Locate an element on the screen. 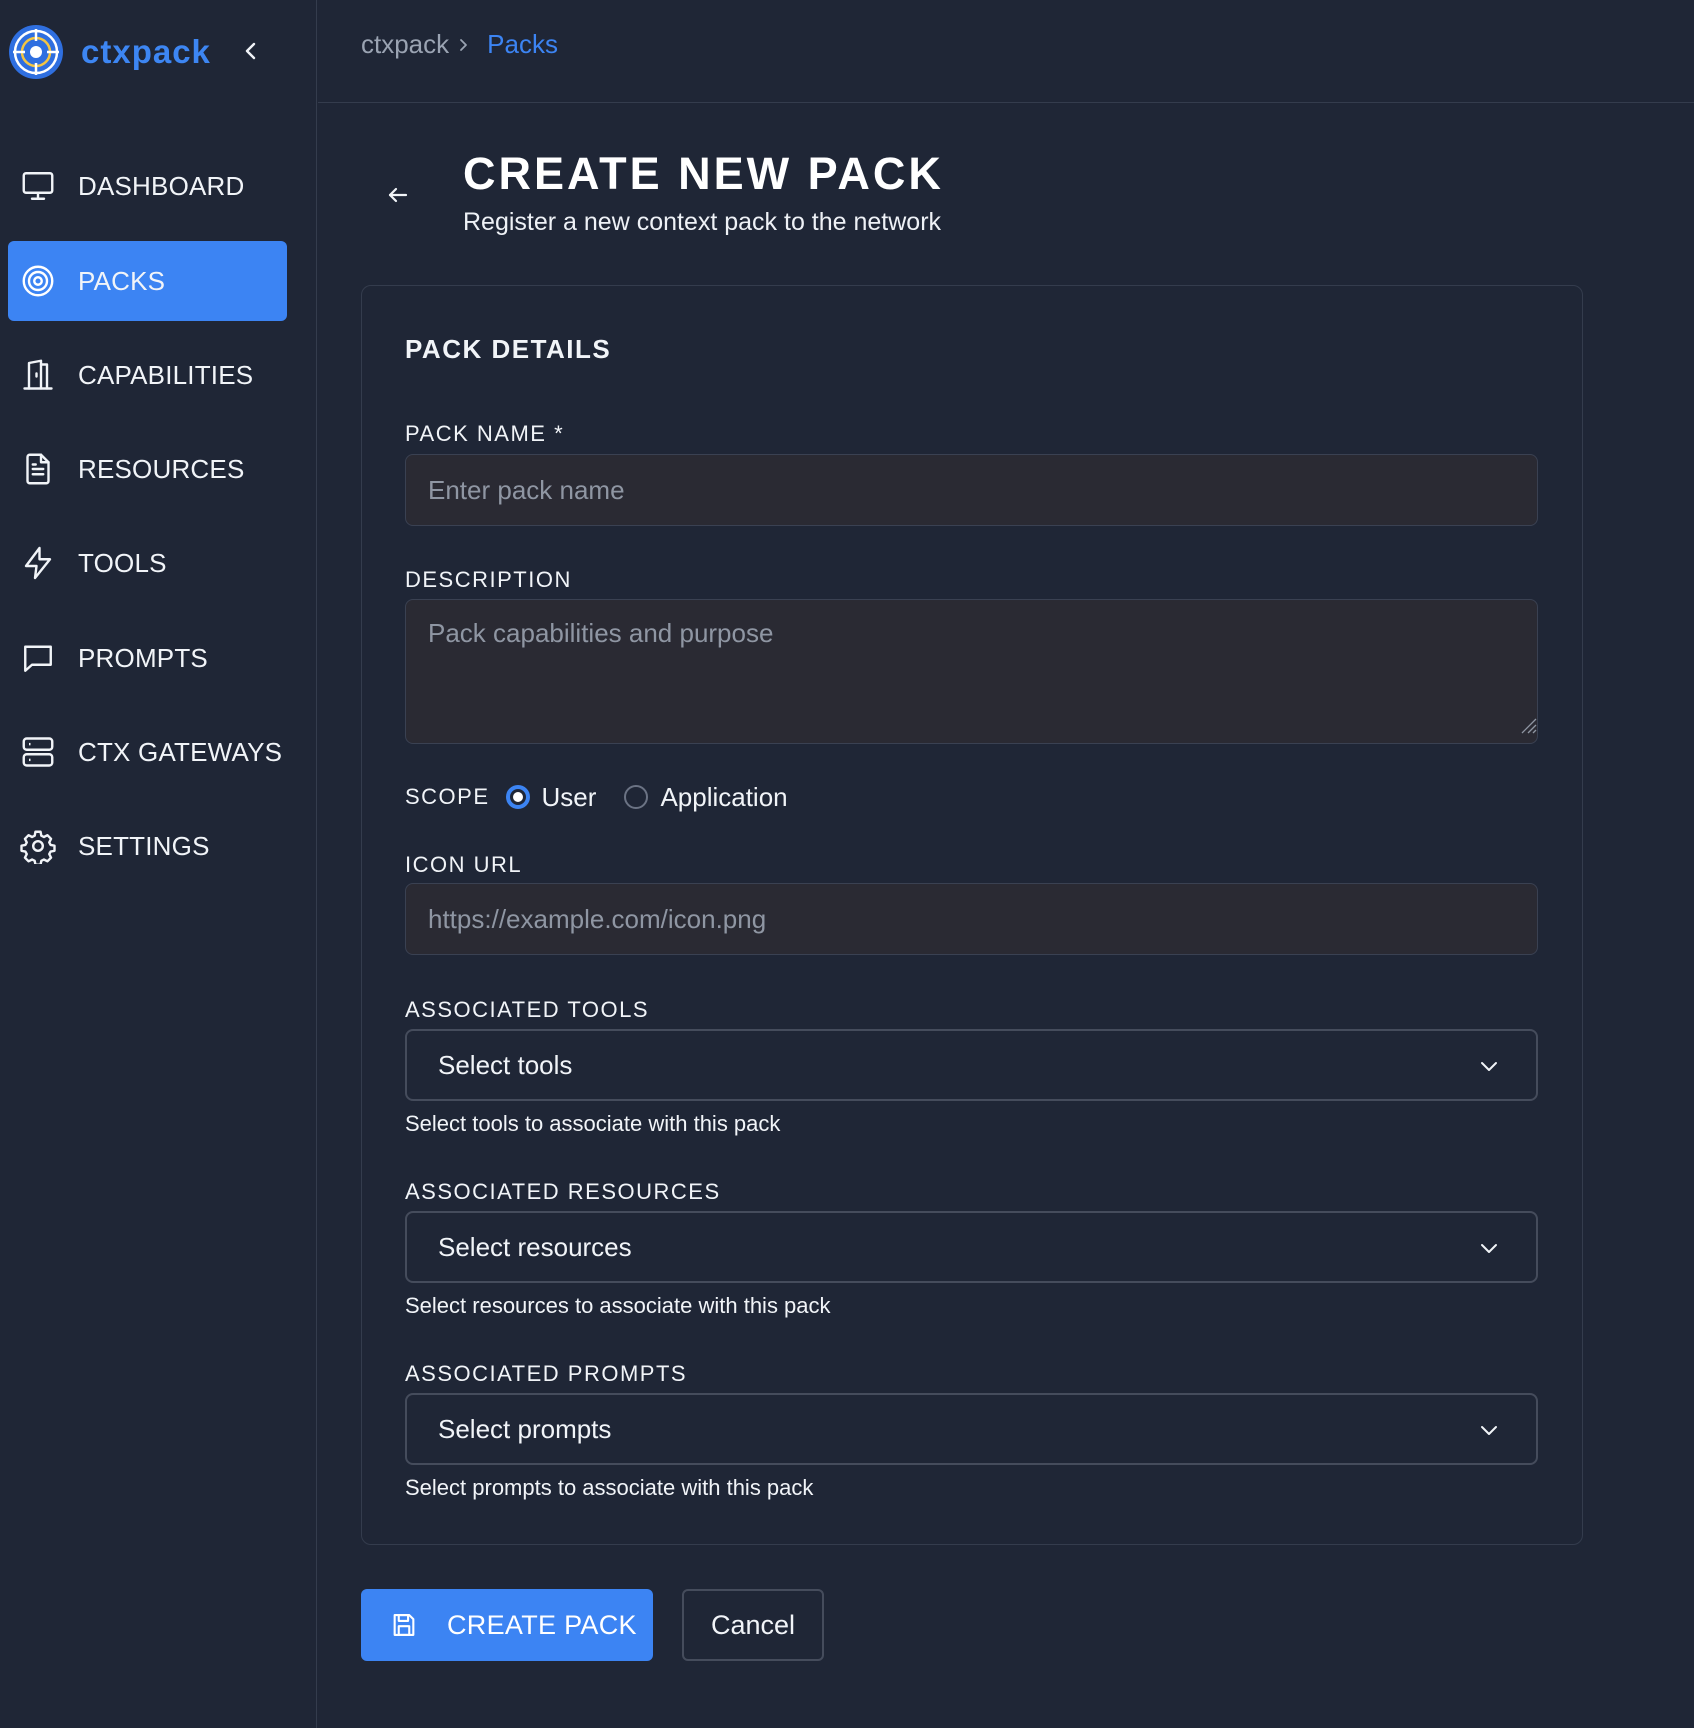  create-pack-button: CREATE PACK is located at coordinates (507, 1625).